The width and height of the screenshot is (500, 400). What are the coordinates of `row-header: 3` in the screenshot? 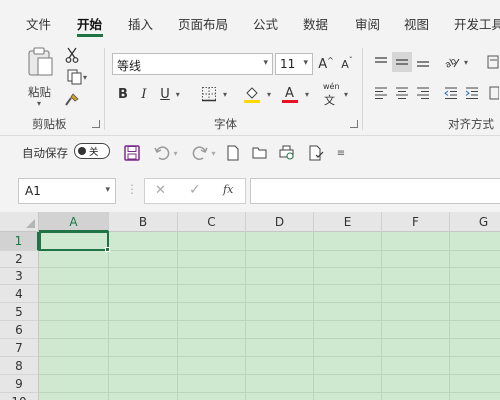 It's located at (19, 276).